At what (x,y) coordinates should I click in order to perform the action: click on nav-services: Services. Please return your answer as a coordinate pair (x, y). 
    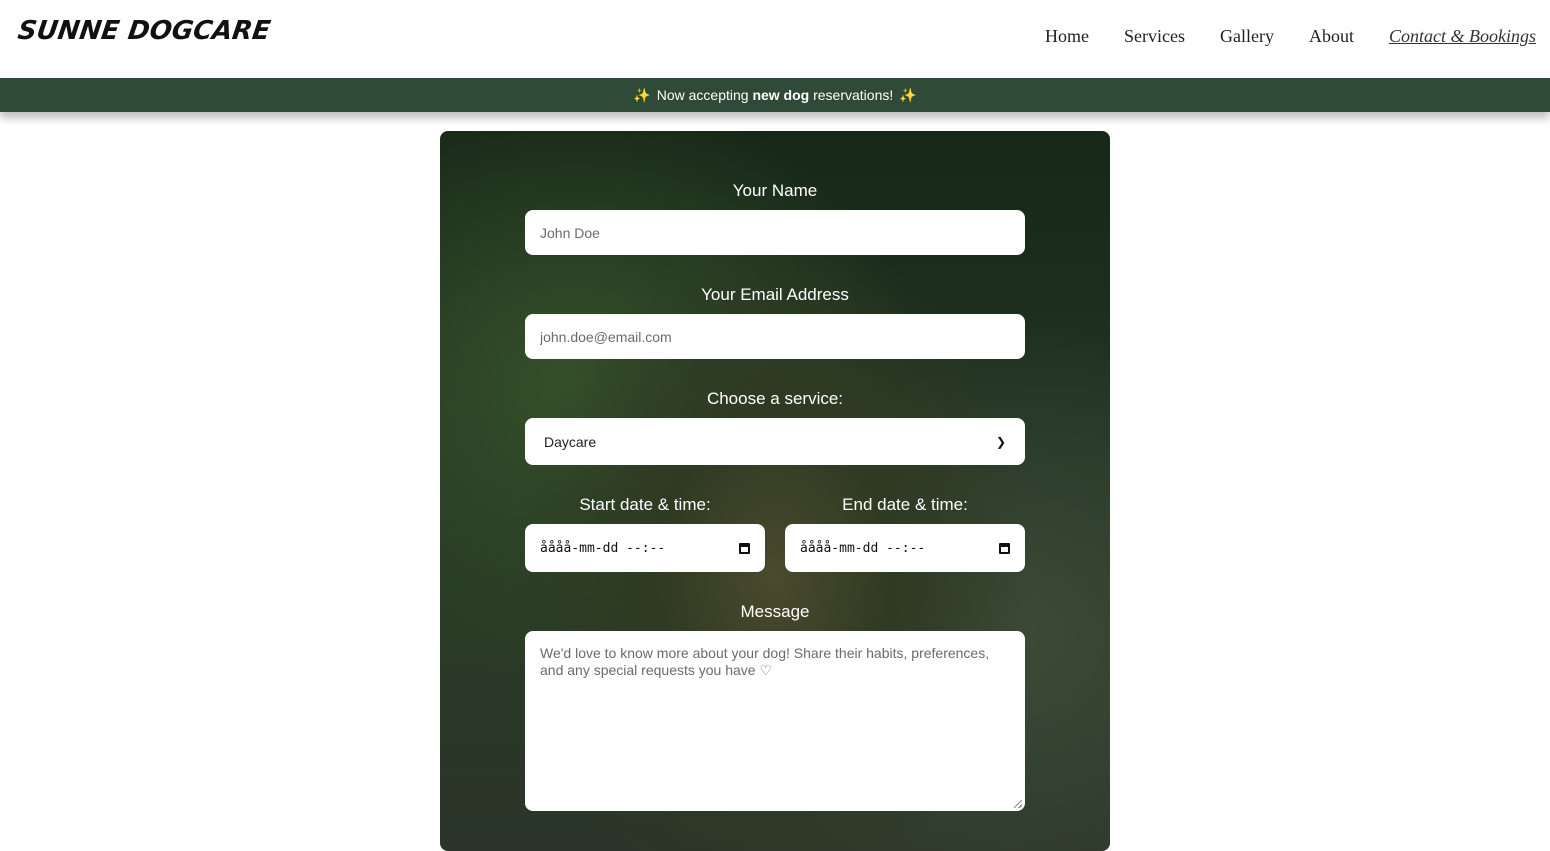
    Looking at the image, I should click on (1154, 36).